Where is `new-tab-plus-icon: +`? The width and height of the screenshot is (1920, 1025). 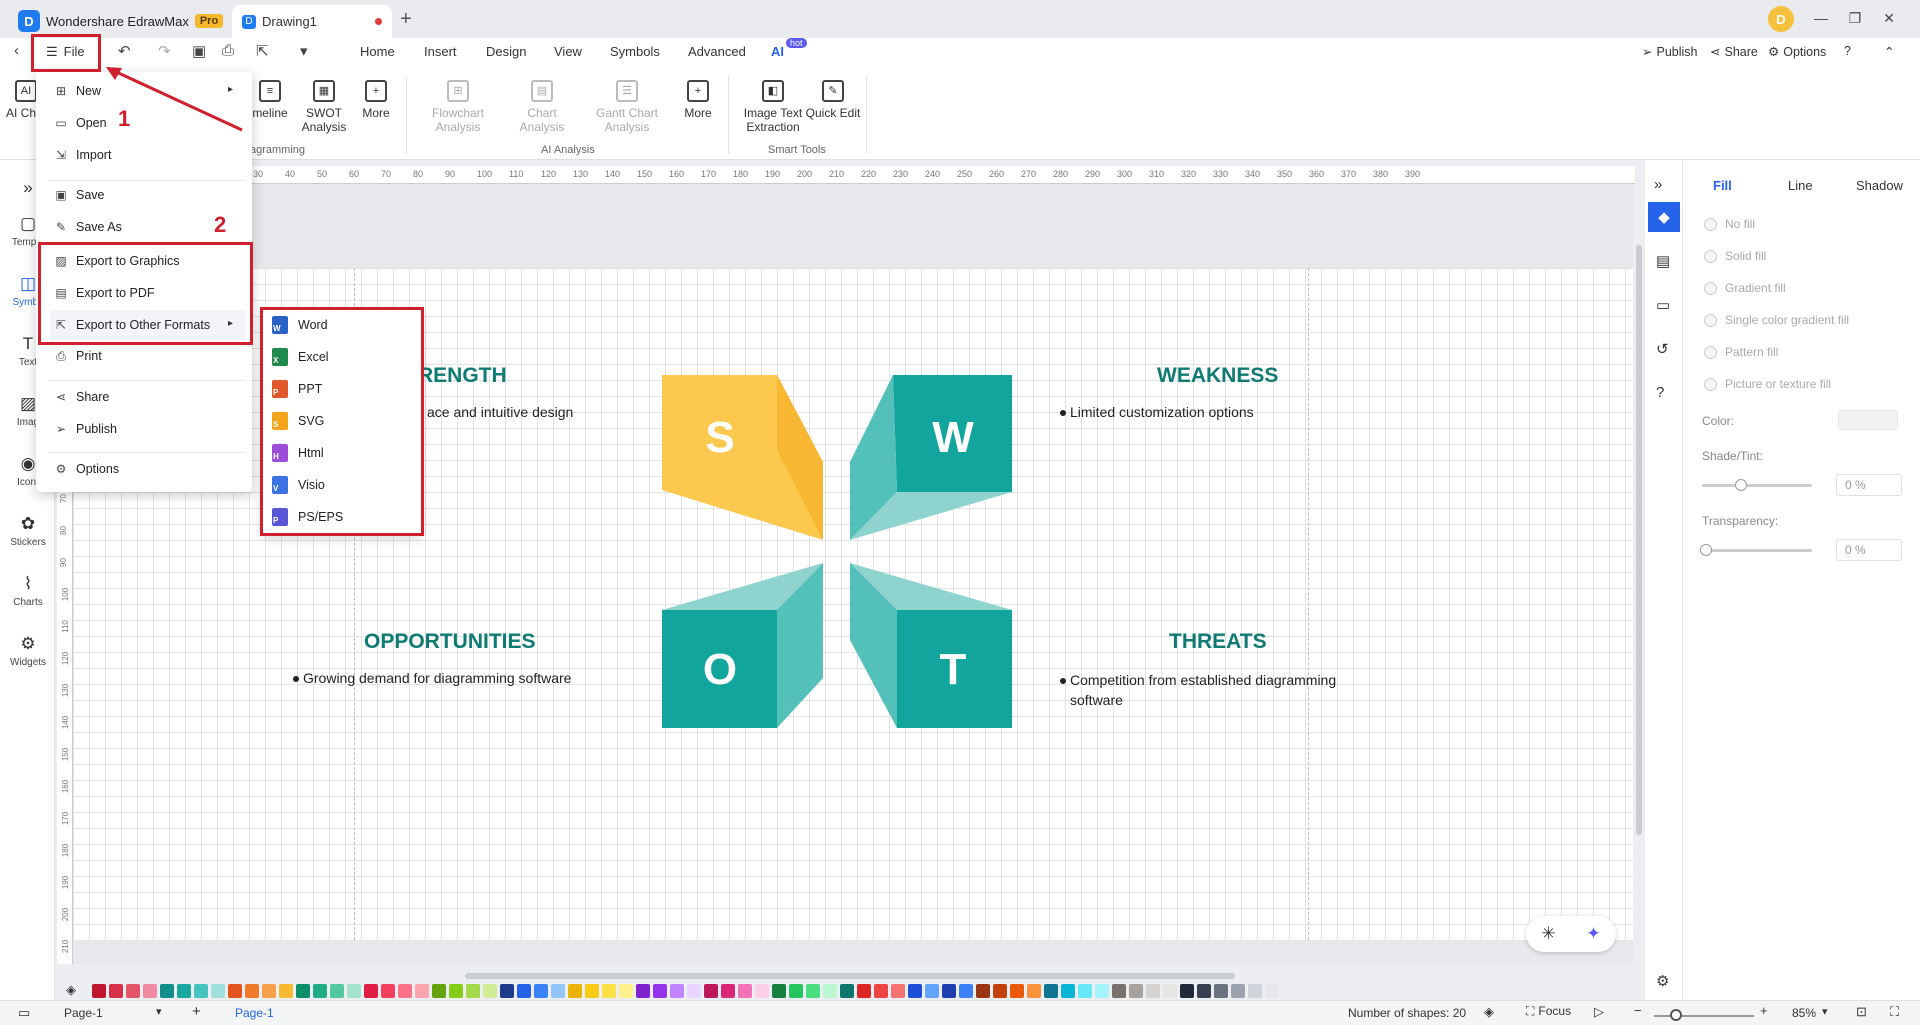 new-tab-plus-icon: + is located at coordinates (406, 19).